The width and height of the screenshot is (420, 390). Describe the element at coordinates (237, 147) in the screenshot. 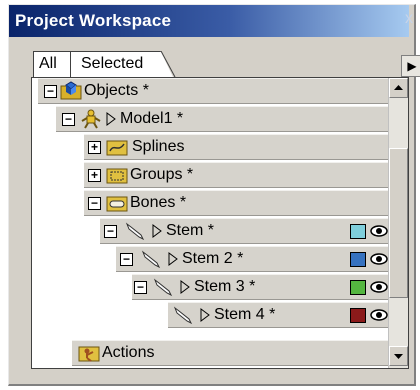

I see `tree-item-splines: + Splines` at that location.